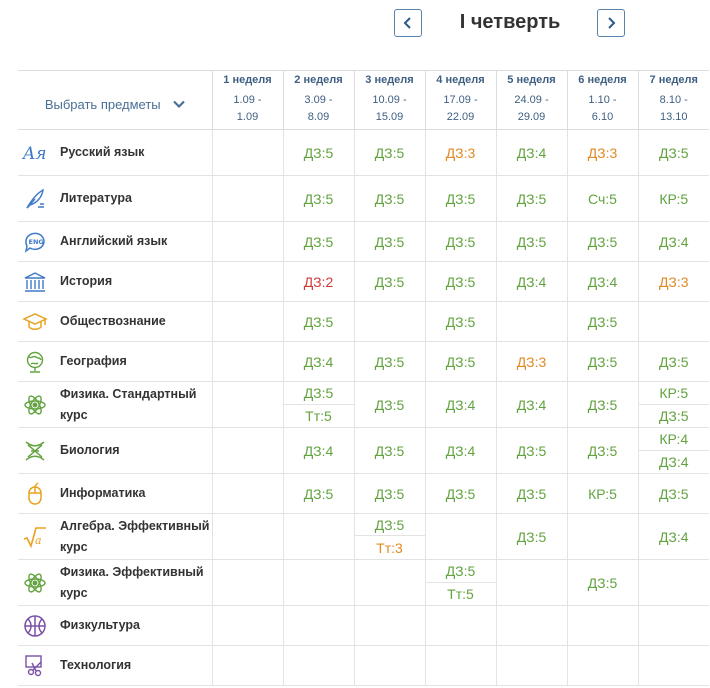  I want to click on subject-name: Информатика, so click(102, 493).